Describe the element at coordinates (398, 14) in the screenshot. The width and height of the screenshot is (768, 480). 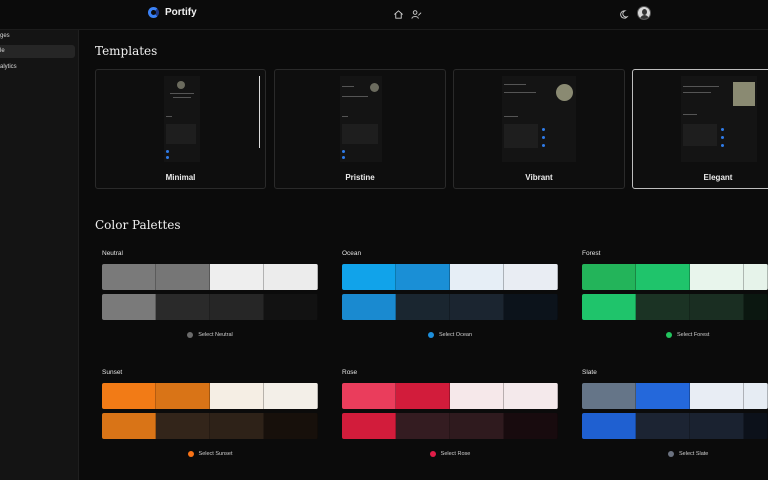
I see `home-icon` at that location.